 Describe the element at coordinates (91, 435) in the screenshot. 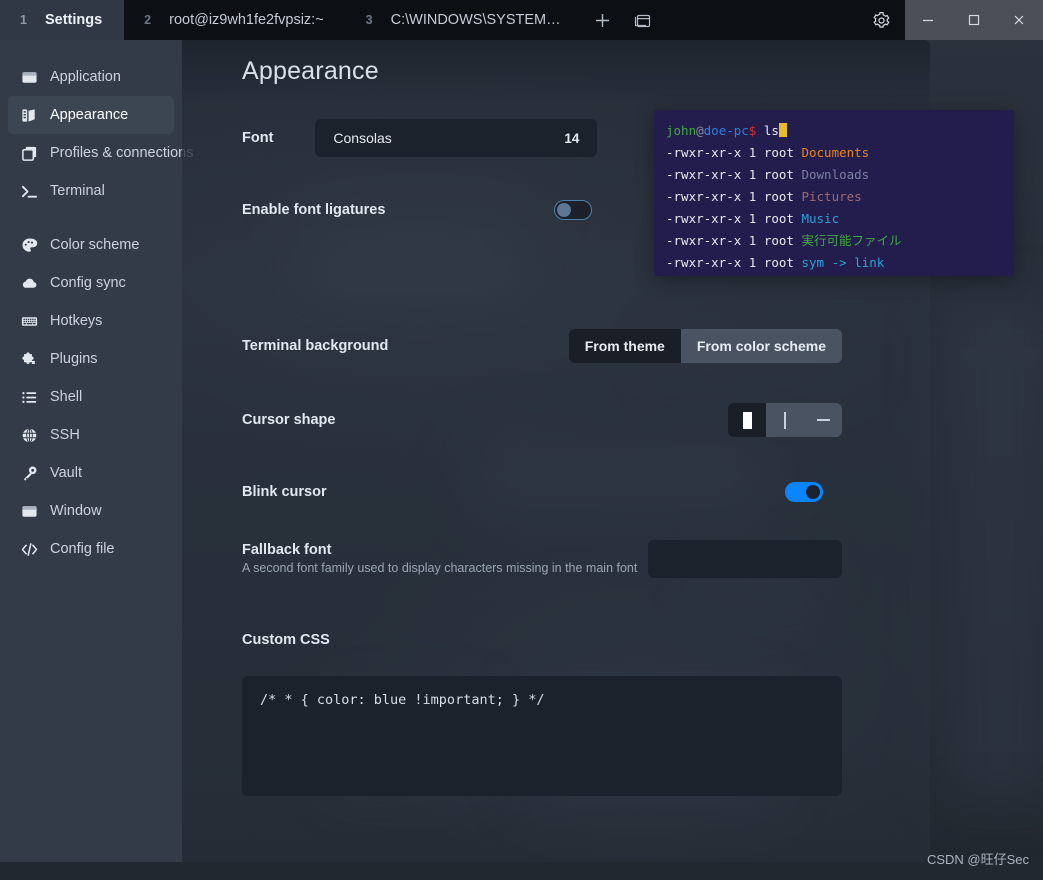

I see `sidebar-item-ssh: SSH` at that location.